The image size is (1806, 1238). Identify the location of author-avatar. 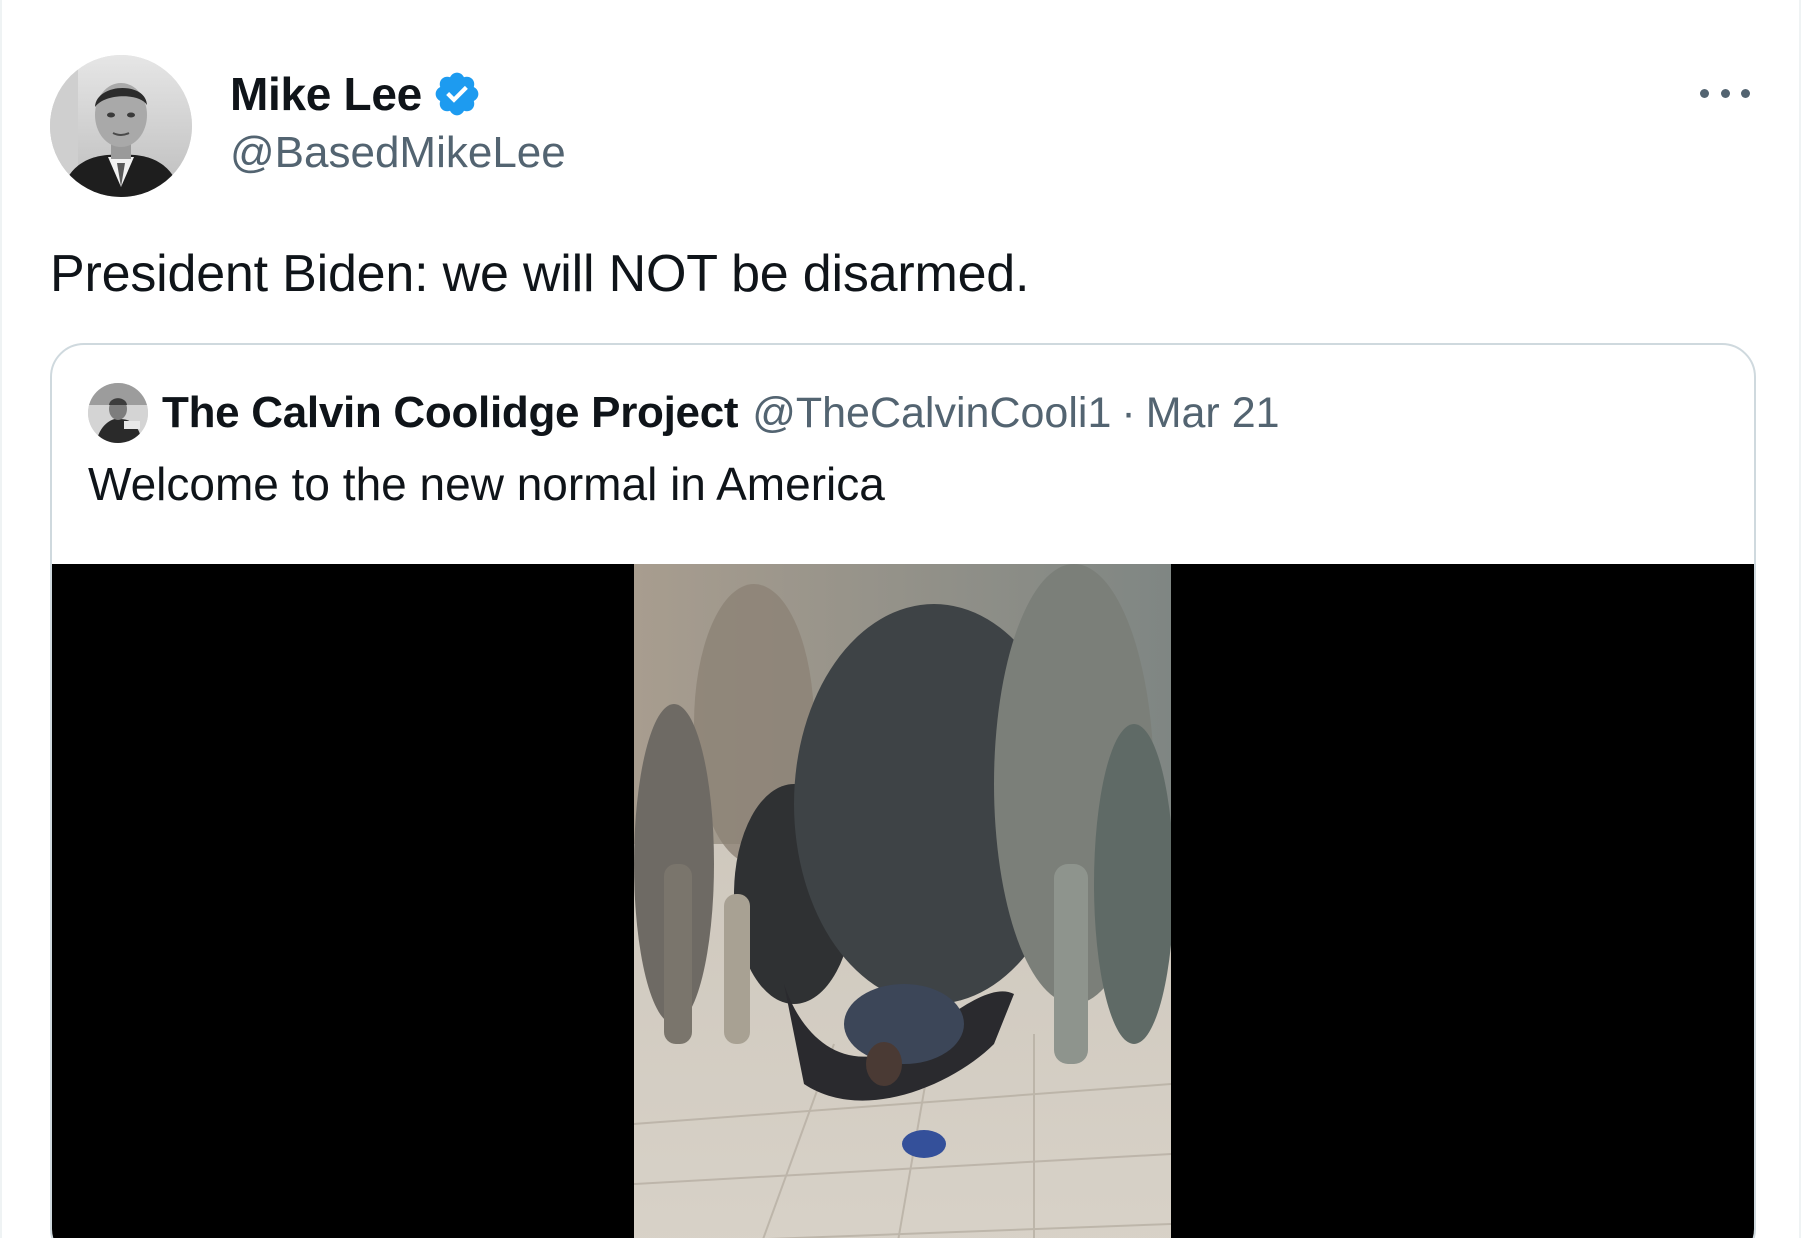
(121, 126).